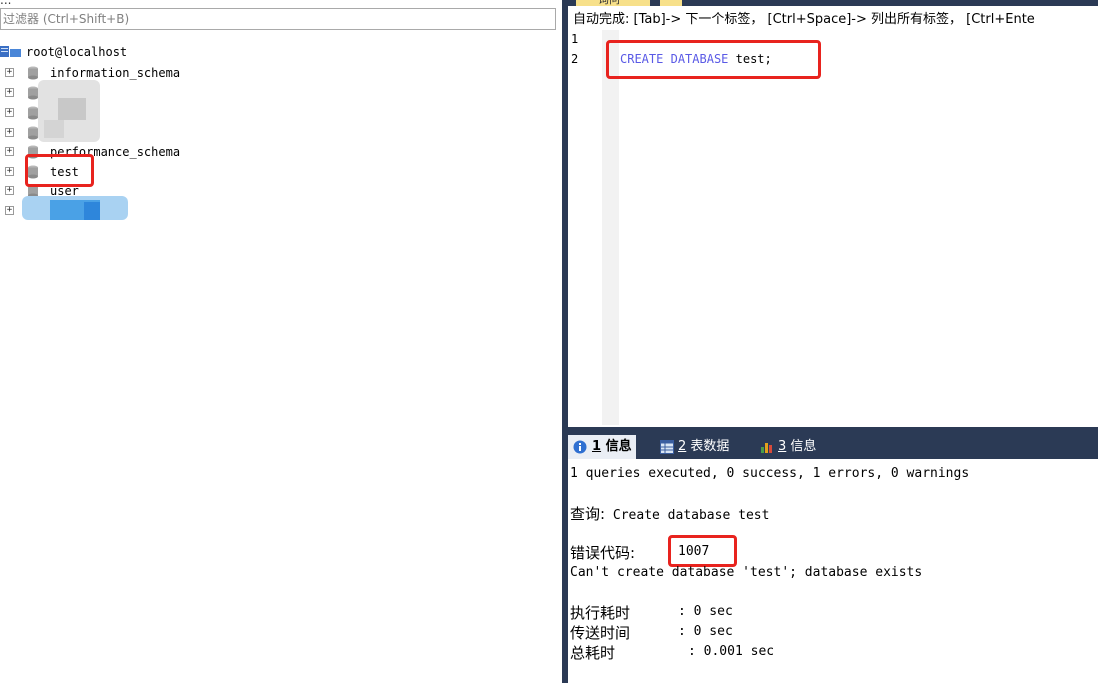  What do you see at coordinates (682, 446) in the screenshot?
I see `result-tab-number: 2` at bounding box center [682, 446].